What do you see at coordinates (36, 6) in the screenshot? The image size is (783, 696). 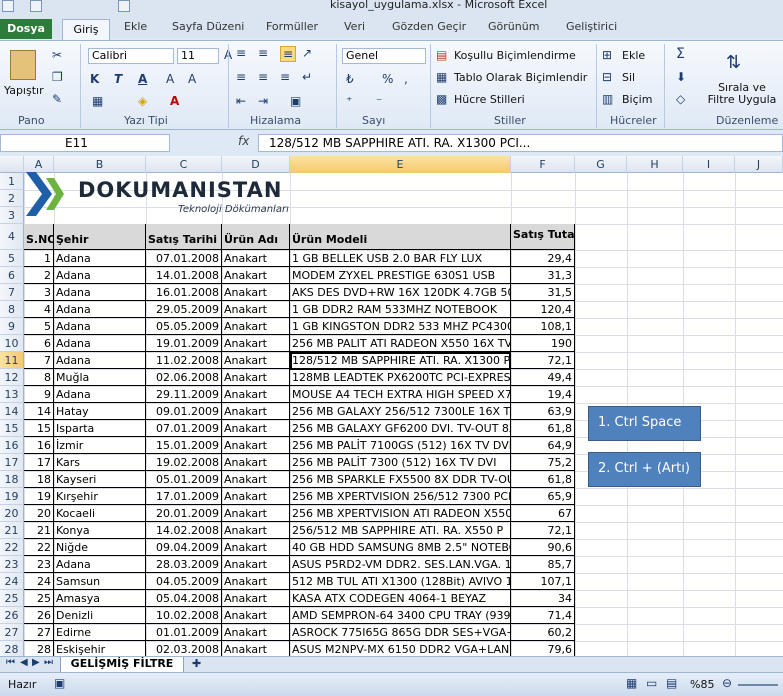 I see `save-icon` at bounding box center [36, 6].